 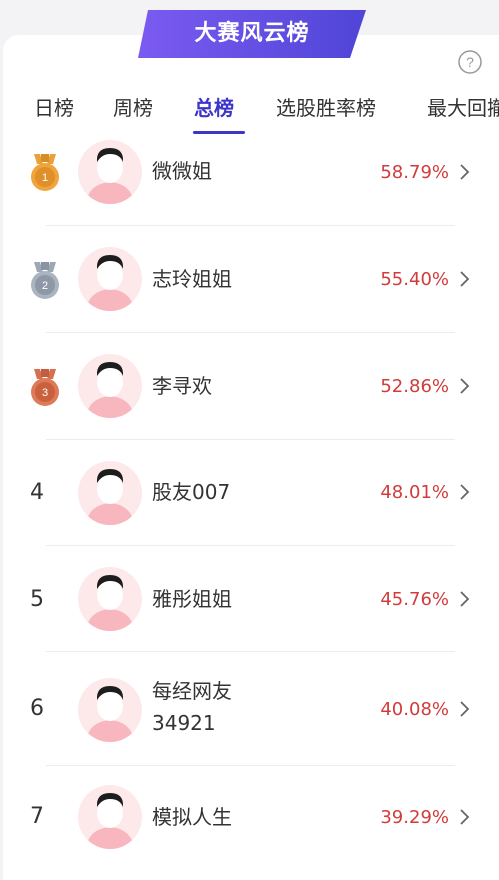 I want to click on list-item: 6 每经网友 34921 40.08%, so click(x=249, y=709).